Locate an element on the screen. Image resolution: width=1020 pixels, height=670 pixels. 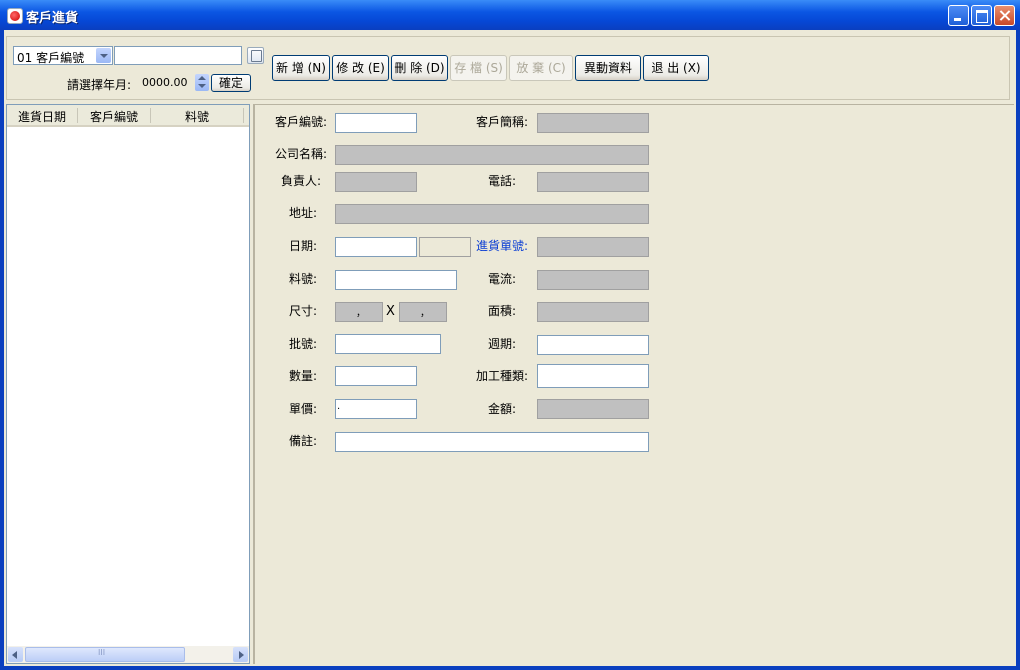
column-divider is located at coordinates (243, 115).